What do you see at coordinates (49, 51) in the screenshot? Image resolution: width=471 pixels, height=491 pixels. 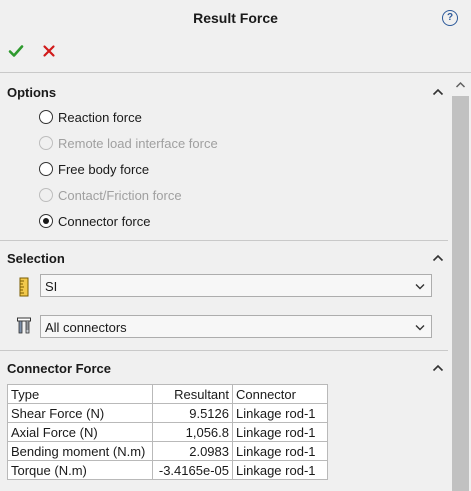 I see `cancel-x-icon` at bounding box center [49, 51].